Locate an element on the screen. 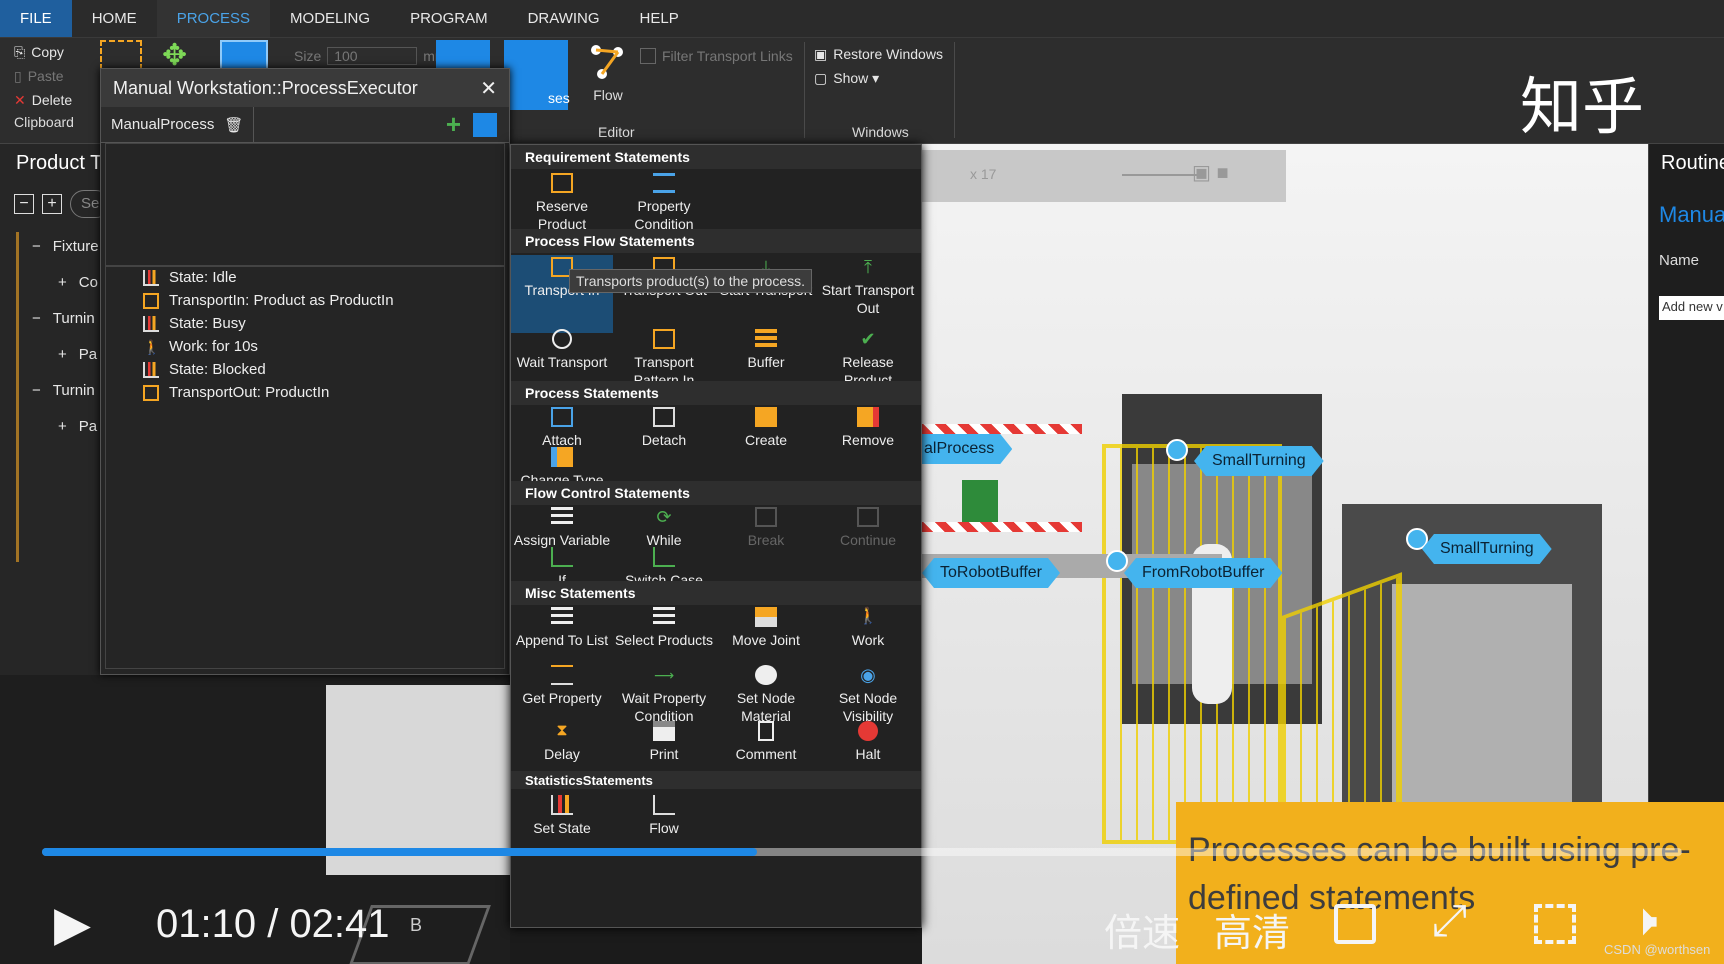 Image resolution: width=1724 pixels, height=964 pixels. volume-icon: 🕨 is located at coordinates (1644, 921).